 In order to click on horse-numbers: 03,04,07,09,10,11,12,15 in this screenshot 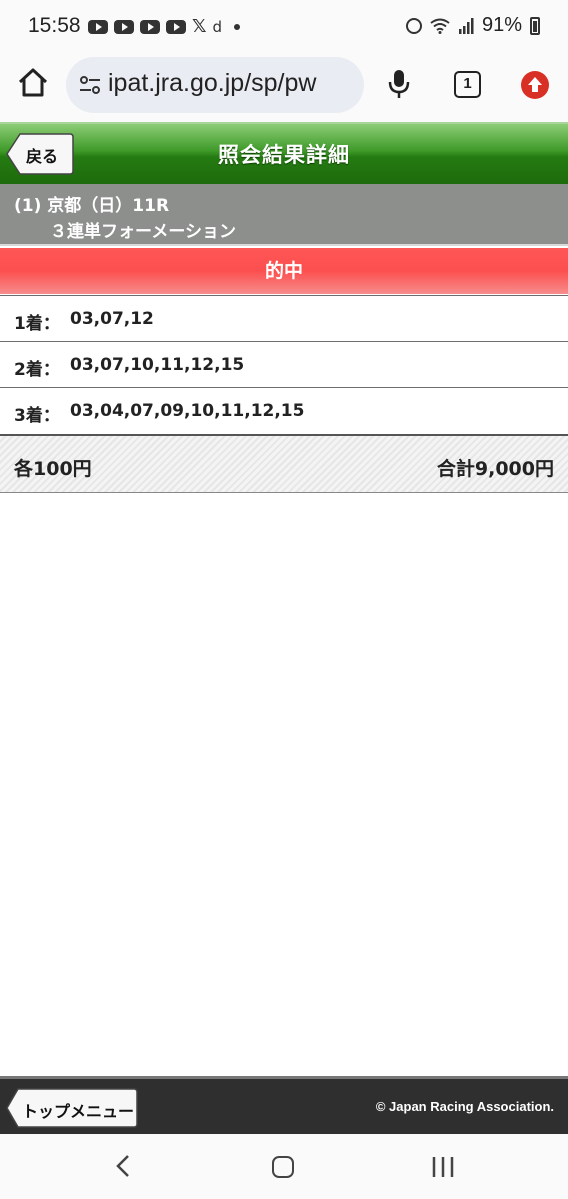, I will do `click(187, 411)`.